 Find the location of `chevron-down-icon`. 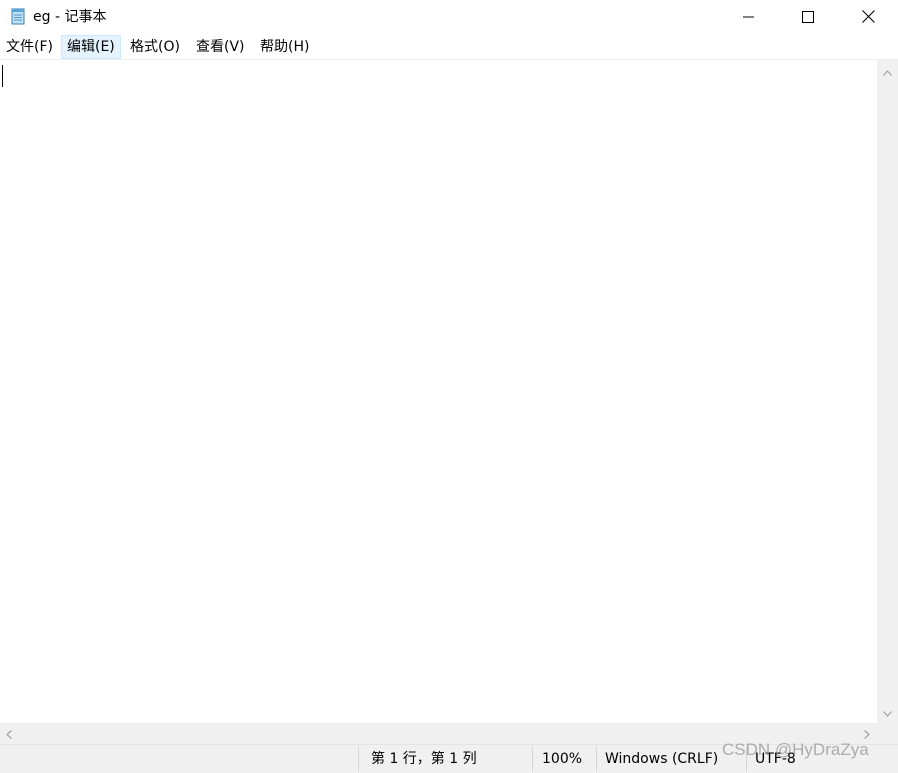

chevron-down-icon is located at coordinates (887, 711).